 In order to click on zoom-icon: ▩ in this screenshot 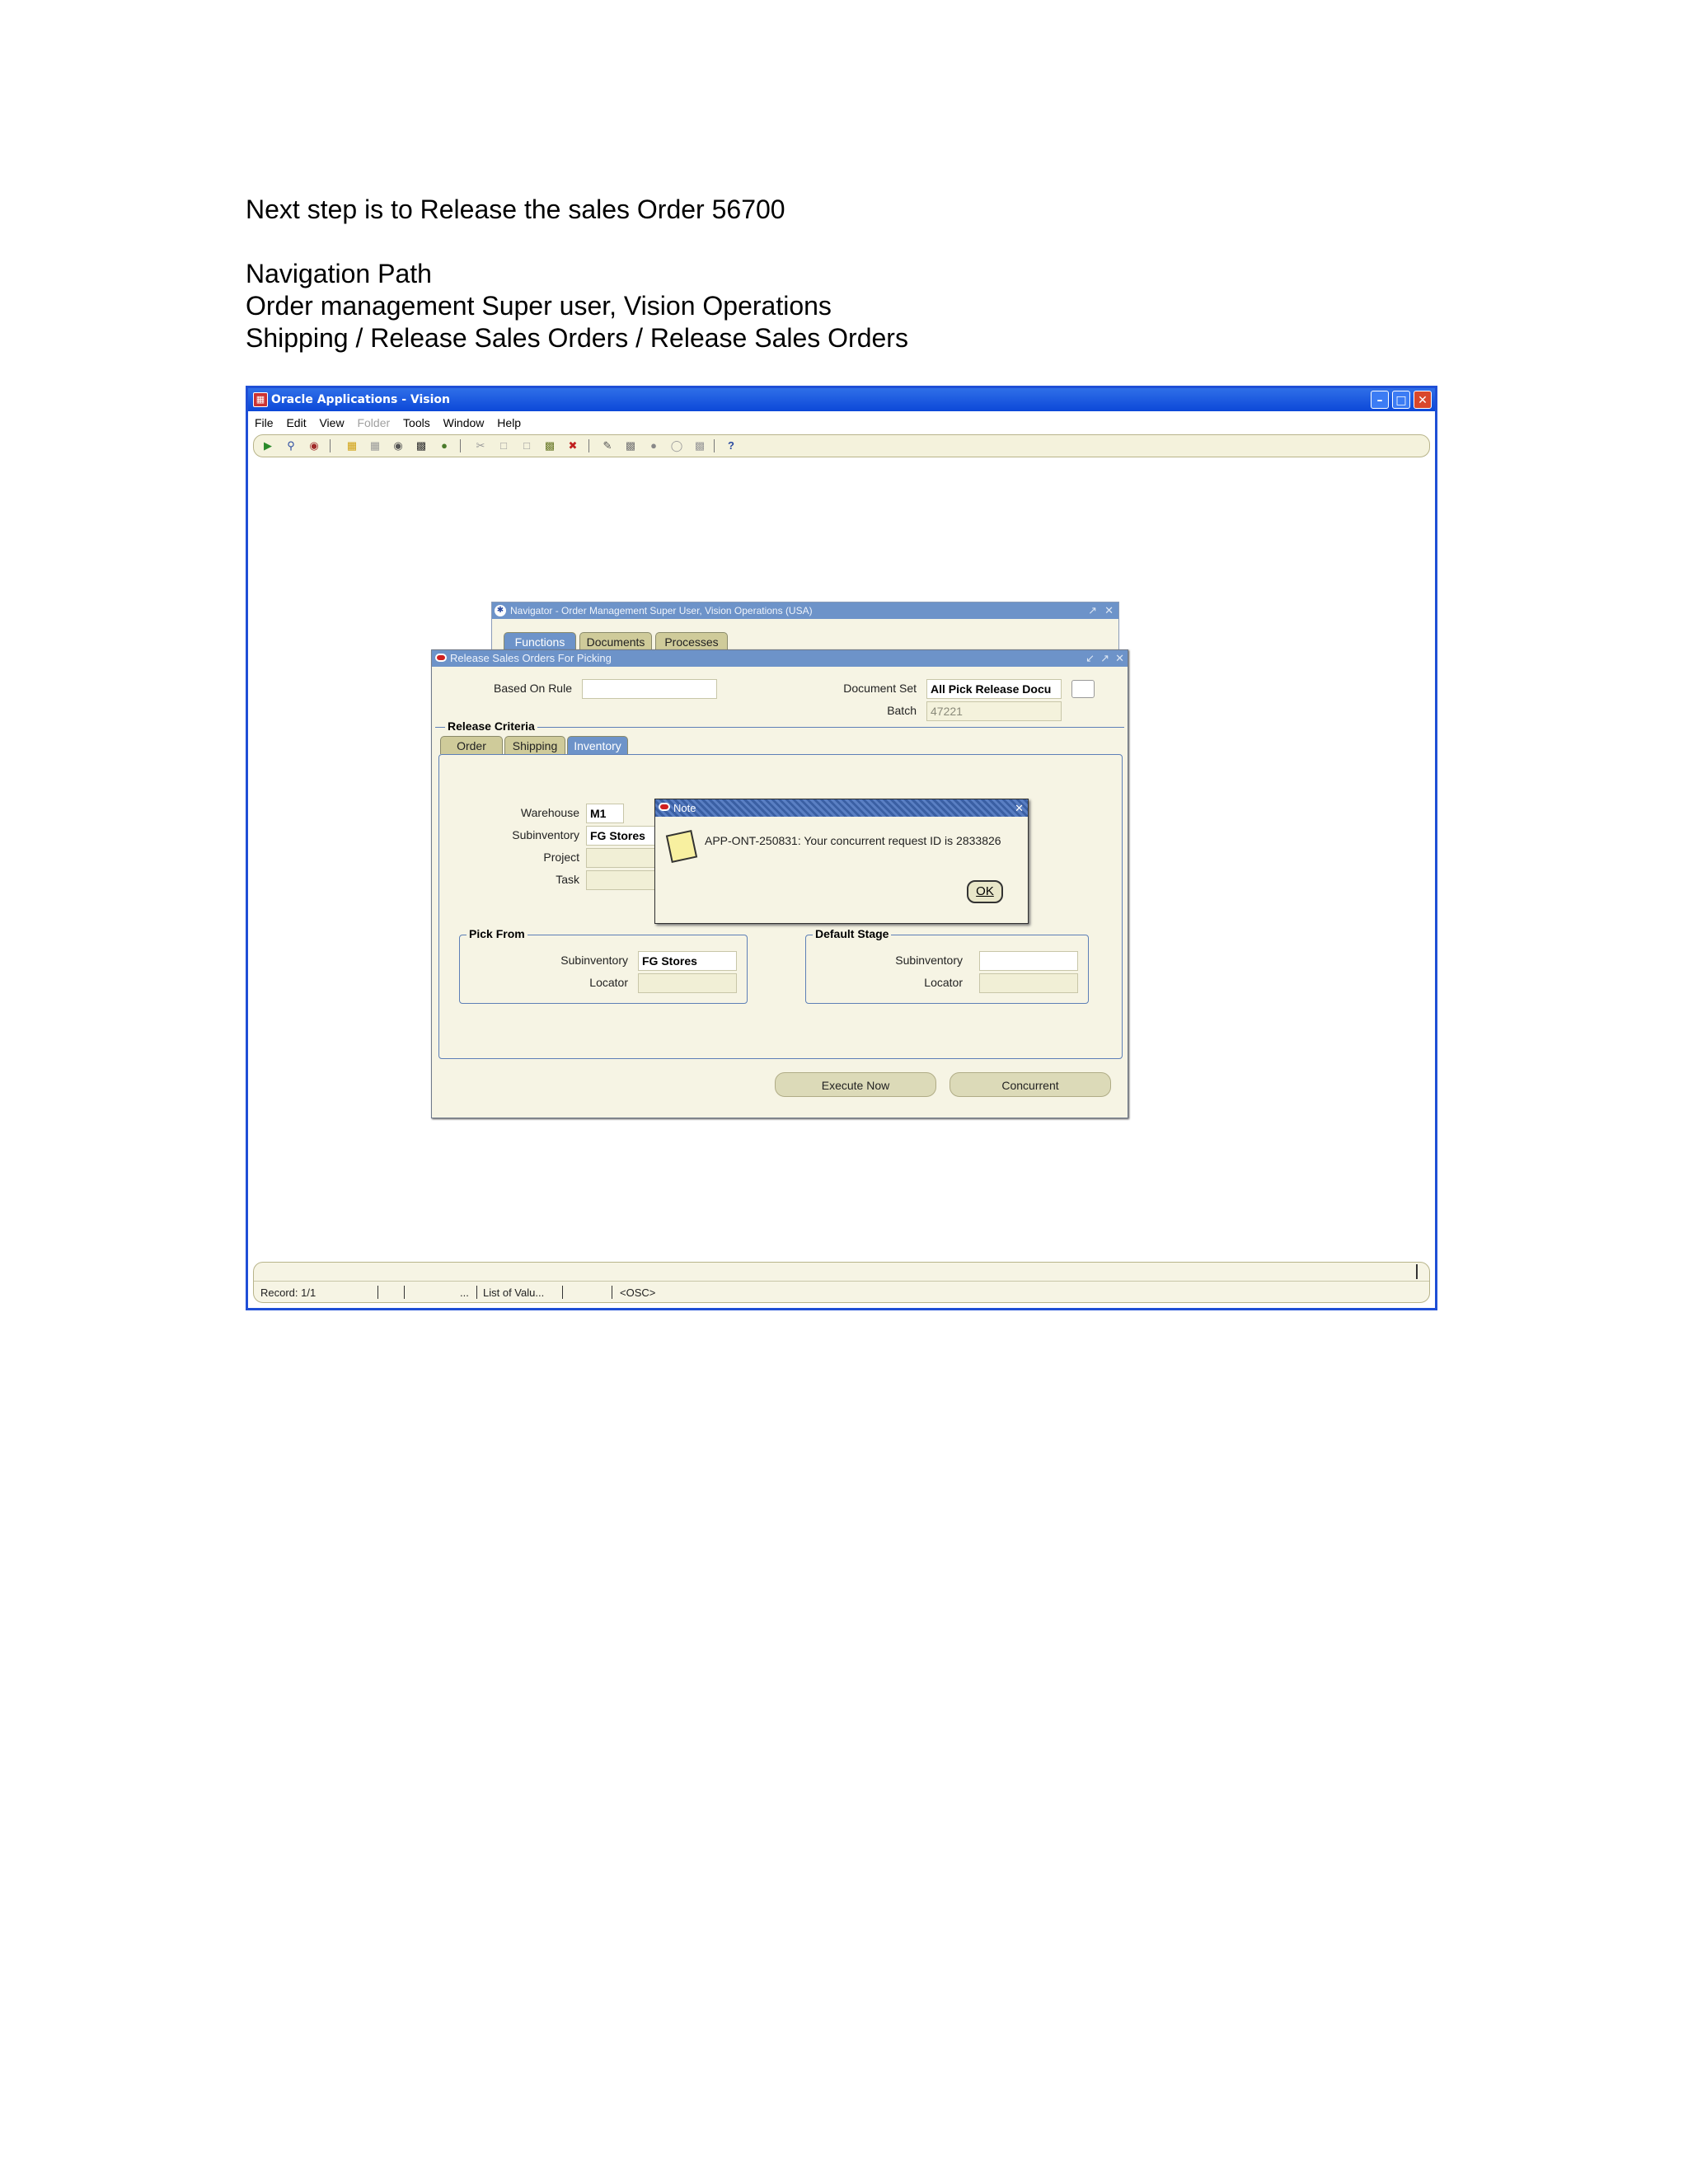, I will do `click(630, 445)`.